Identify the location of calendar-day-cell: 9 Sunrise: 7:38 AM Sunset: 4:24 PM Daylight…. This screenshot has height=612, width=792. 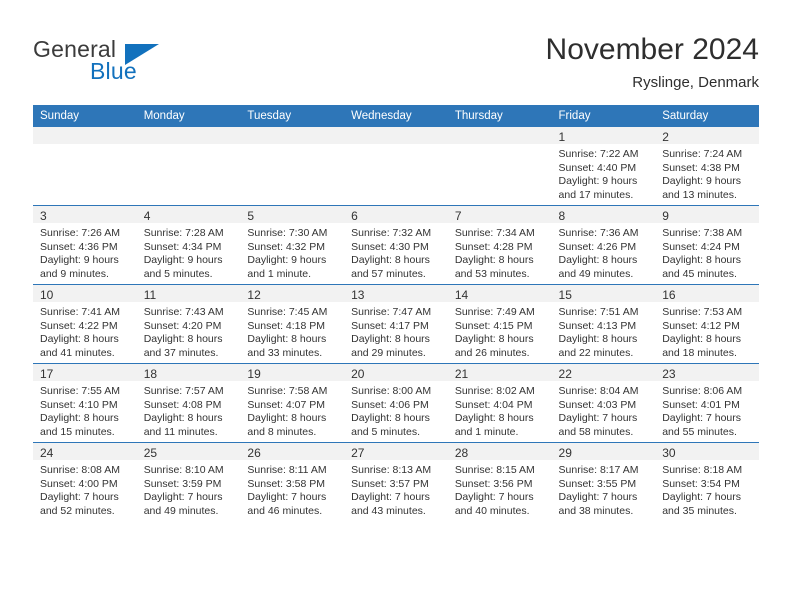
(707, 245).